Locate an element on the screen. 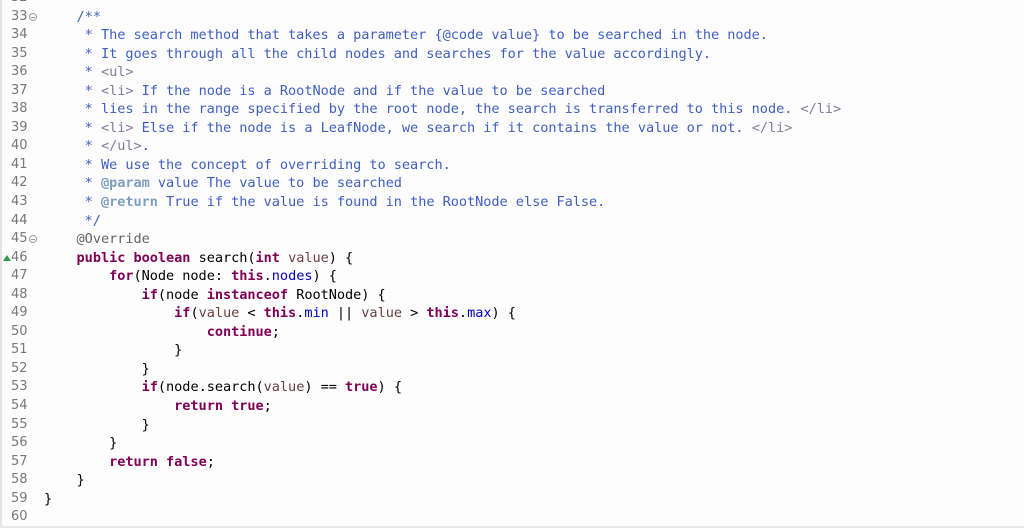  code-text: * </ul>. is located at coordinates (97, 146).